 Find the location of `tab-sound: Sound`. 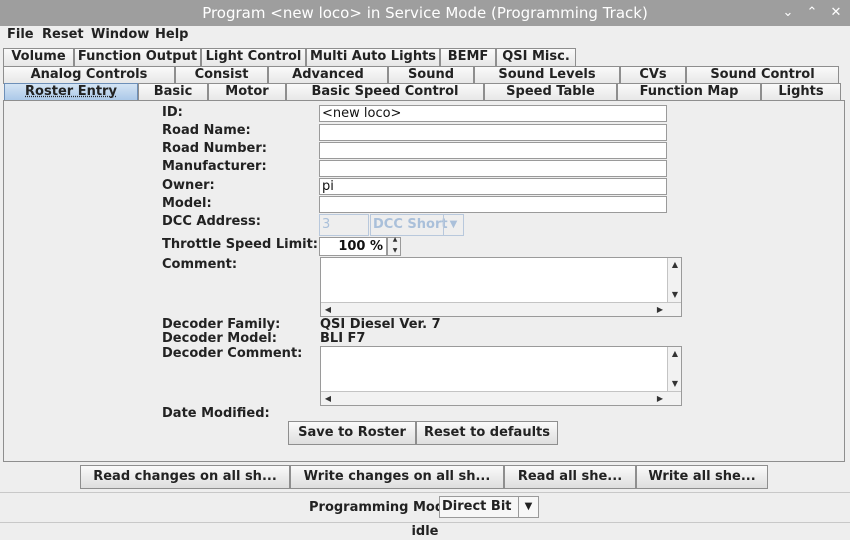

tab-sound: Sound is located at coordinates (431, 75).